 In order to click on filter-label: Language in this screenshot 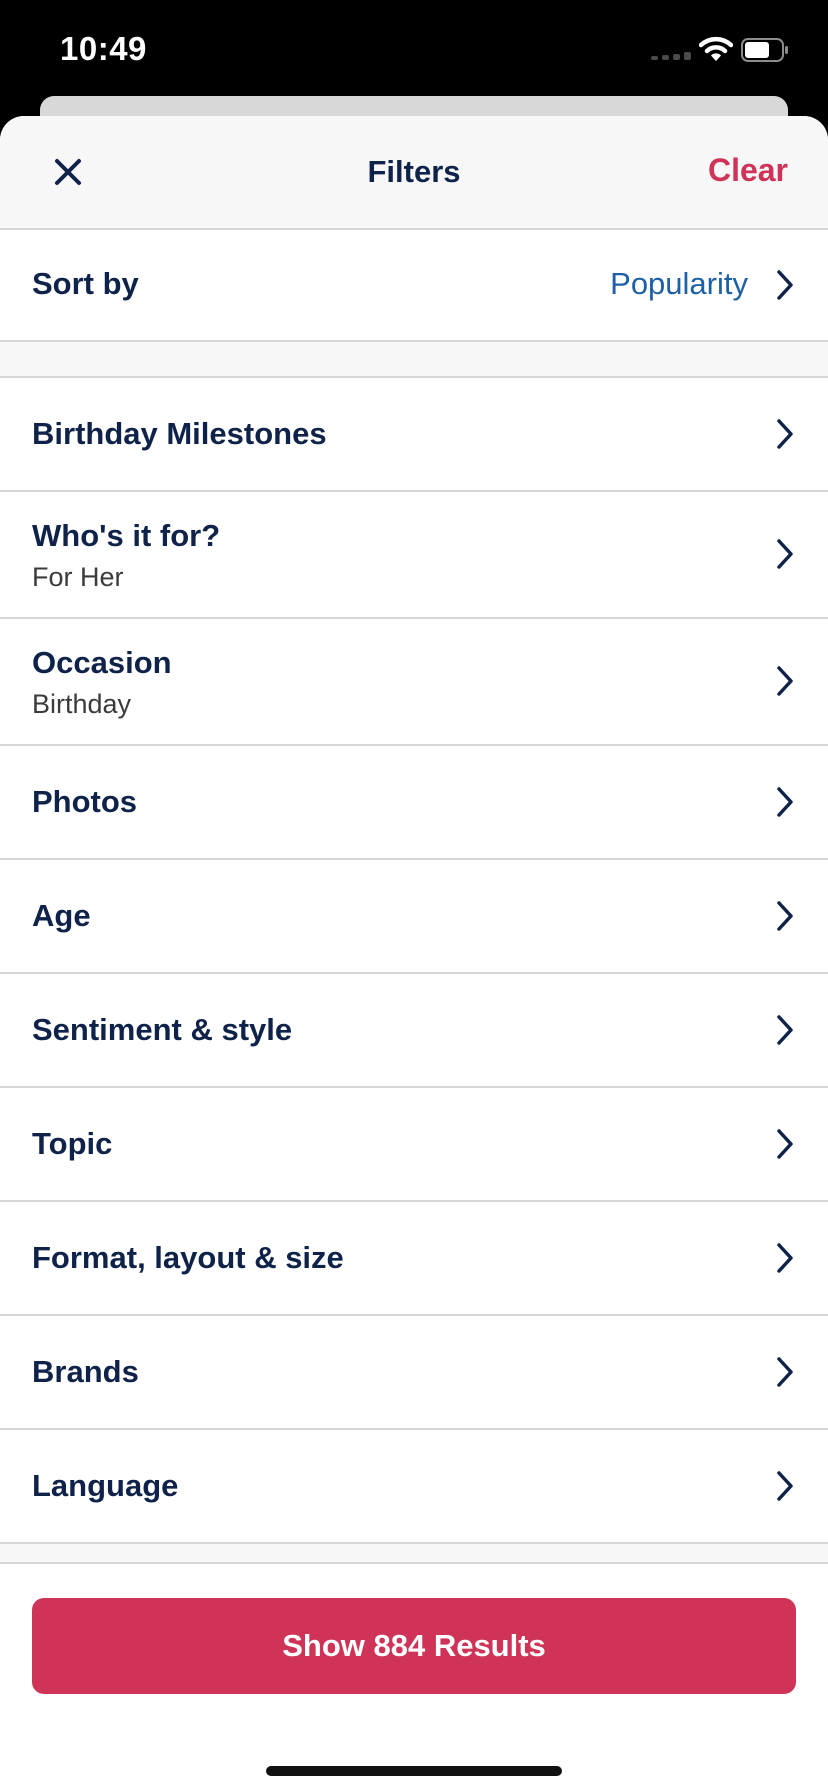, I will do `click(105, 1485)`.